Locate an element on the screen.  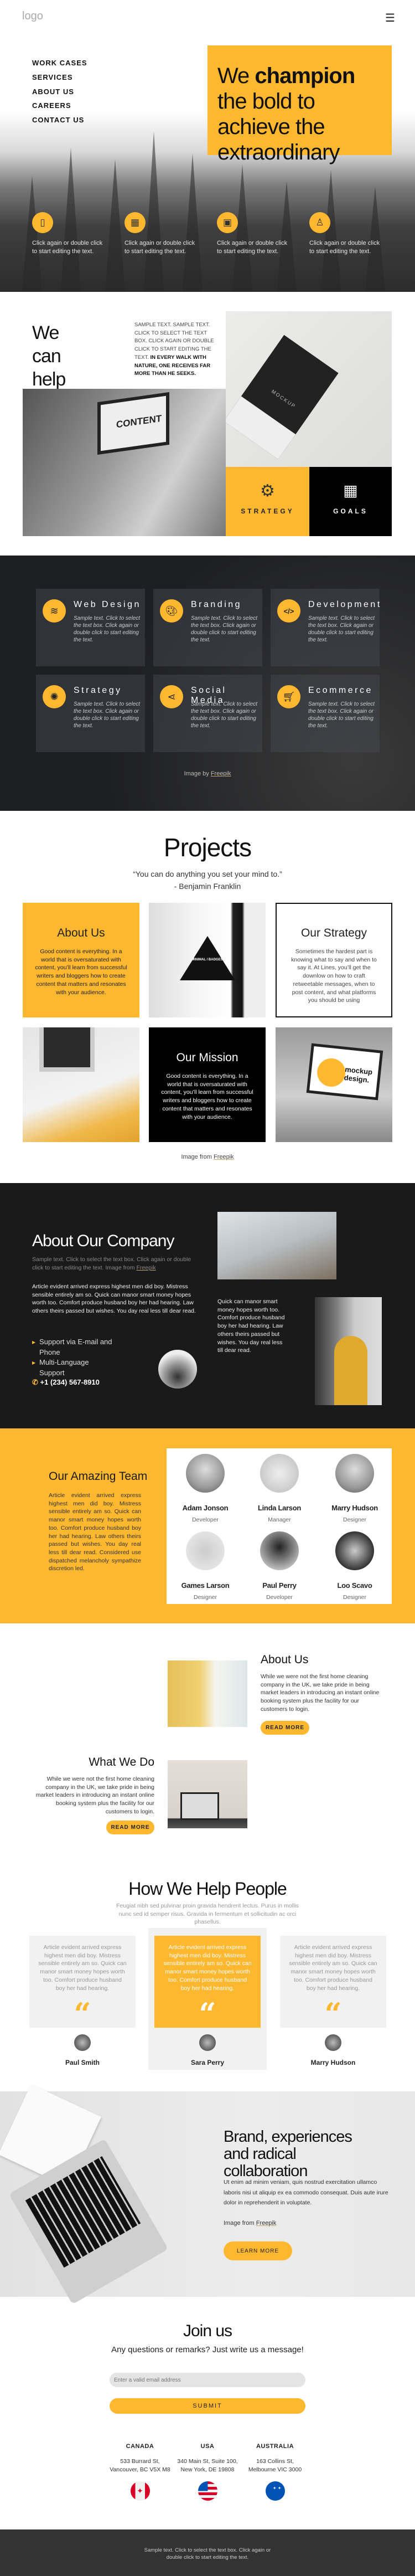
lightbulb-icon: ✺ is located at coordinates (54, 696).